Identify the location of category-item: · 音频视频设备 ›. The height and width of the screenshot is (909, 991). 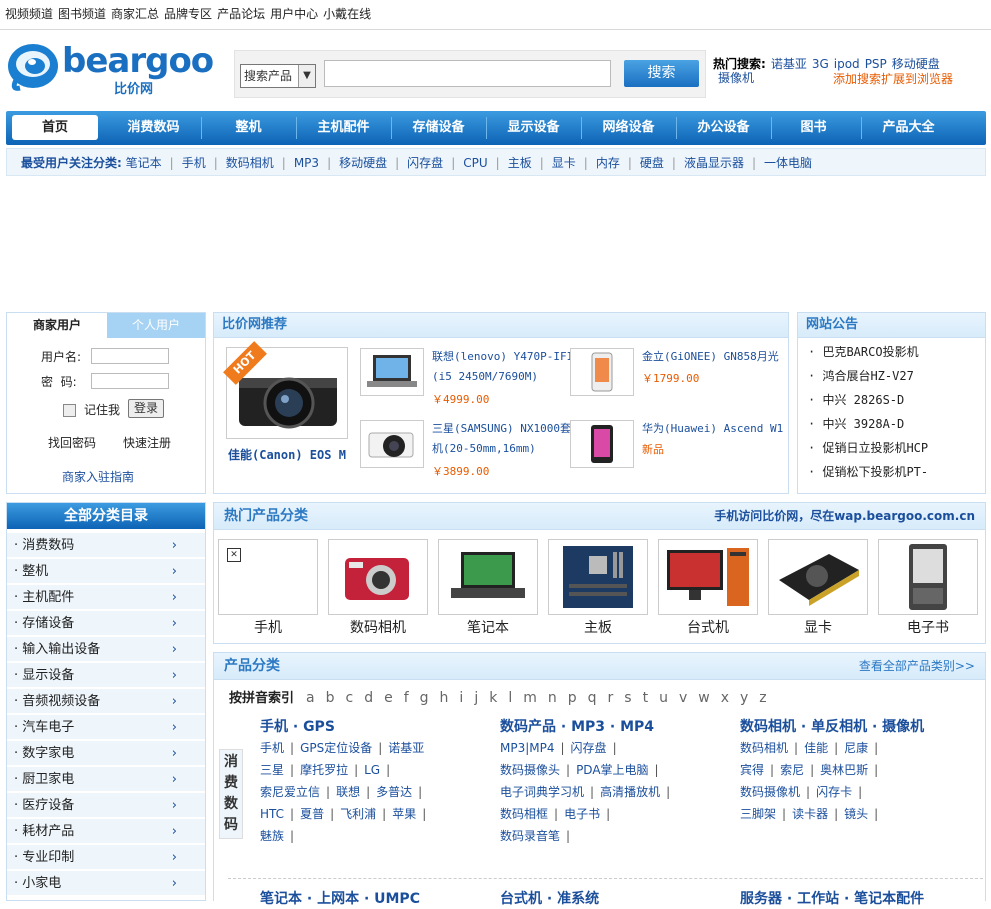
(106, 701).